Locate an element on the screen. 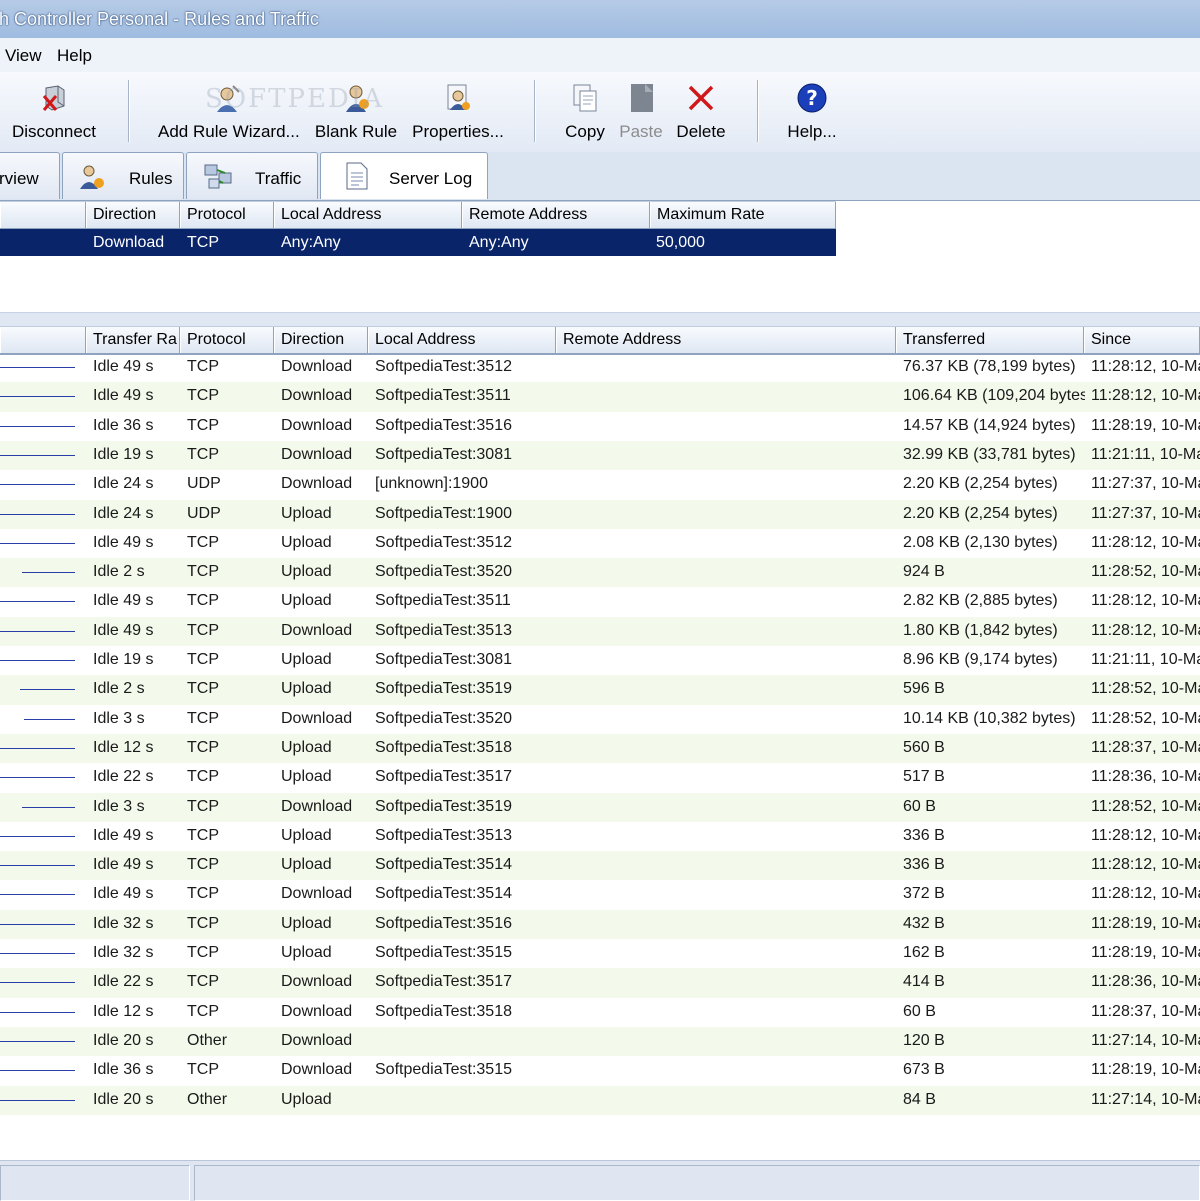 The width and height of the screenshot is (1200, 1201). blank-rule-label: Blank Rule is located at coordinates (356, 131).